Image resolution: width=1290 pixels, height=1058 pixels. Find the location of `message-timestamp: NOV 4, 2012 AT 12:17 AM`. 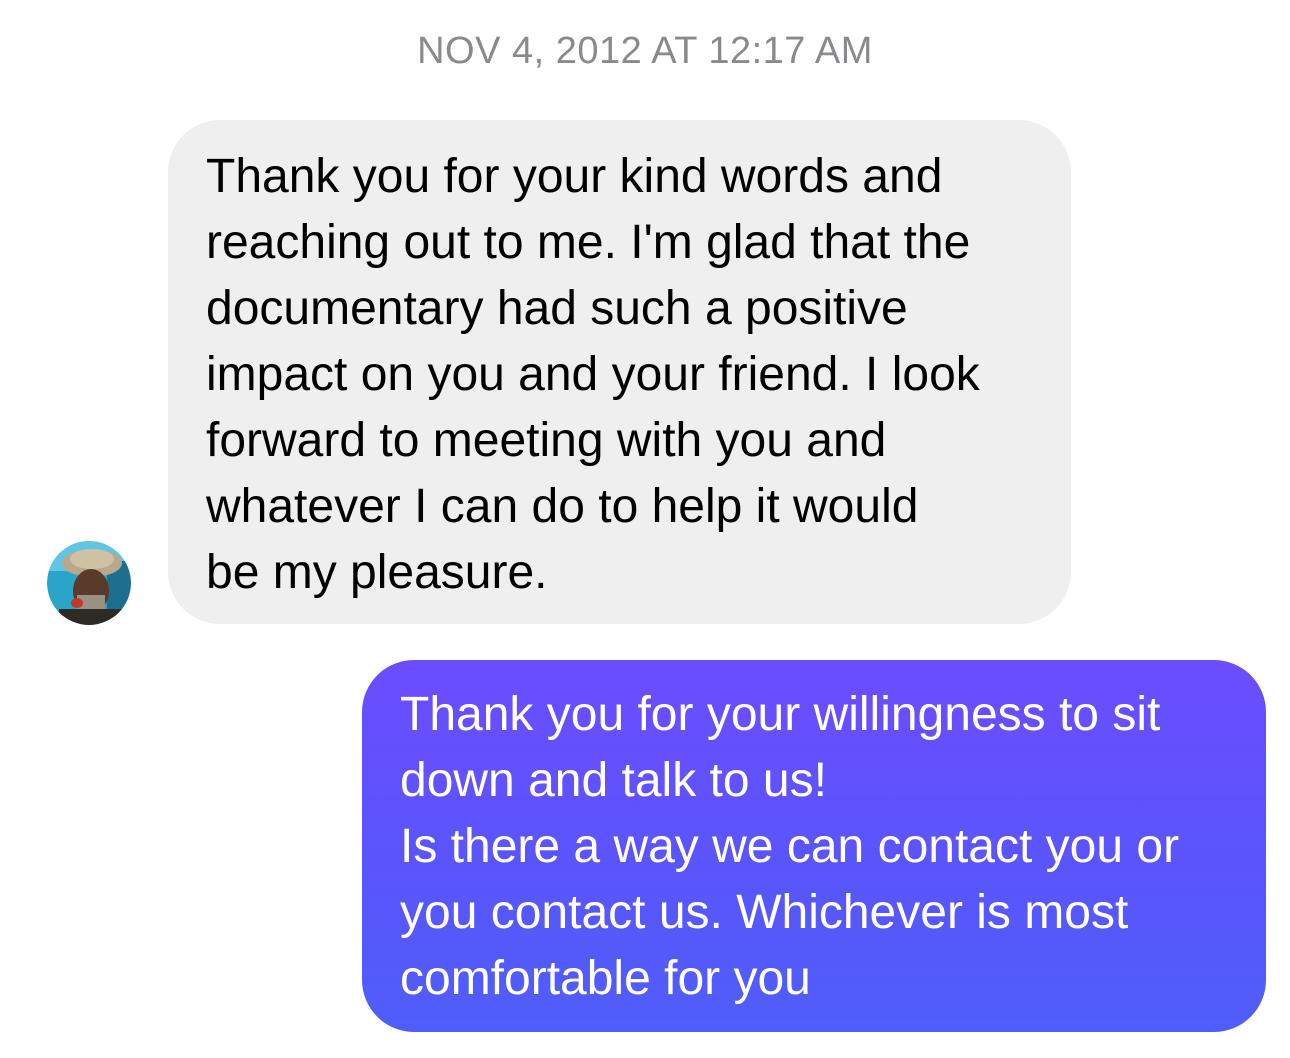

message-timestamp: NOV 4, 2012 AT 12:17 AM is located at coordinates (645, 51).